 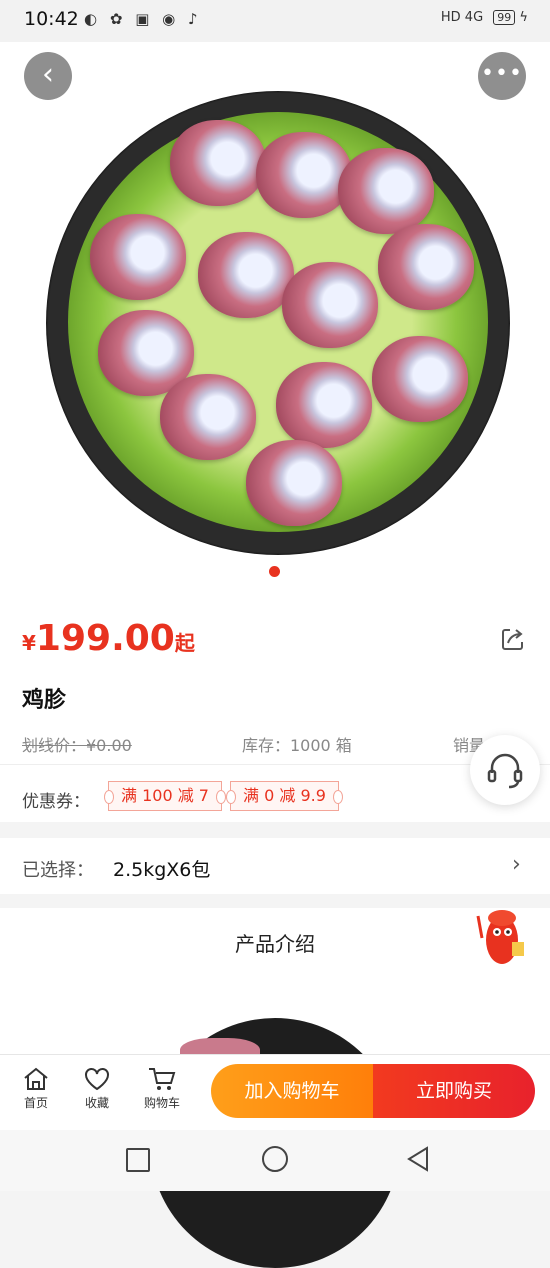 What do you see at coordinates (284, 796) in the screenshot?
I see `coupon-tag: 满 0 减 9.9` at bounding box center [284, 796].